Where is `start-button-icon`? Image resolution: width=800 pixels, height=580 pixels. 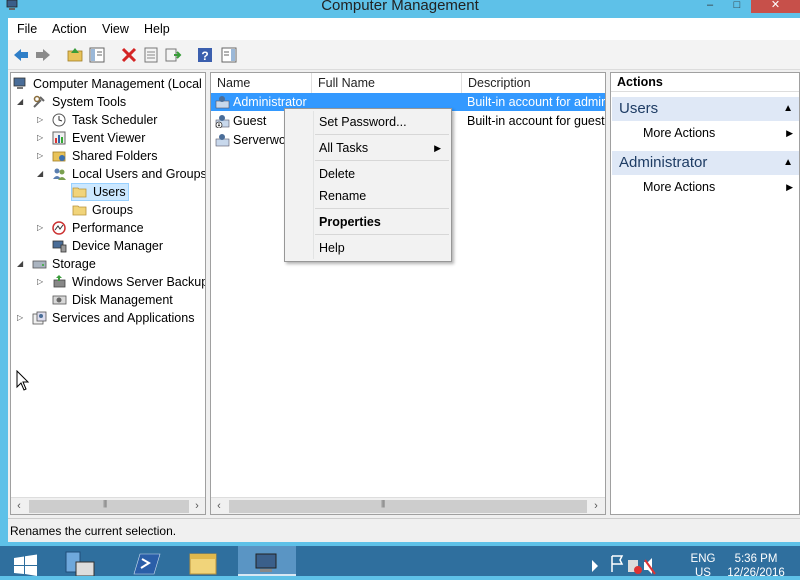 start-button-icon is located at coordinates (25, 561).